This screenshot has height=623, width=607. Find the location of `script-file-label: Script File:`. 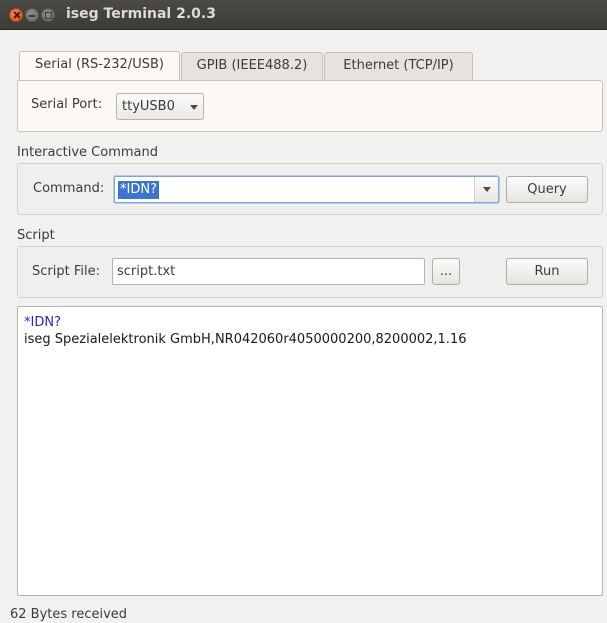

script-file-label: Script File: is located at coordinates (66, 271).